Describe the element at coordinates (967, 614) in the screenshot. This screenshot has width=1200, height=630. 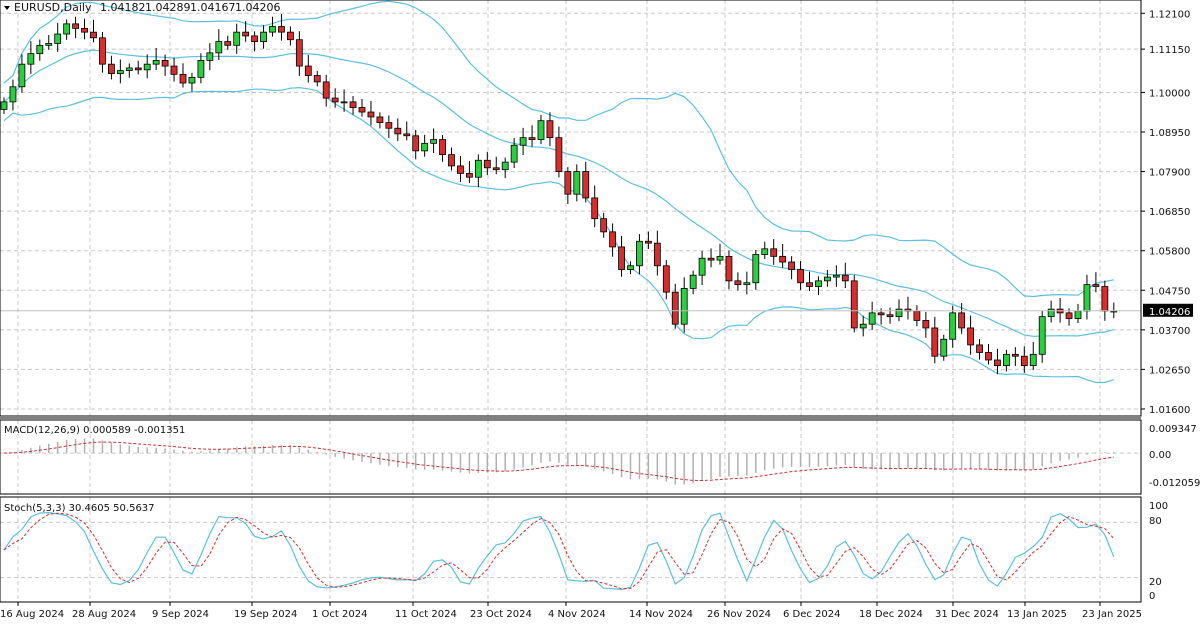
I see `date-tick-label: 31 Dec 2024` at that location.